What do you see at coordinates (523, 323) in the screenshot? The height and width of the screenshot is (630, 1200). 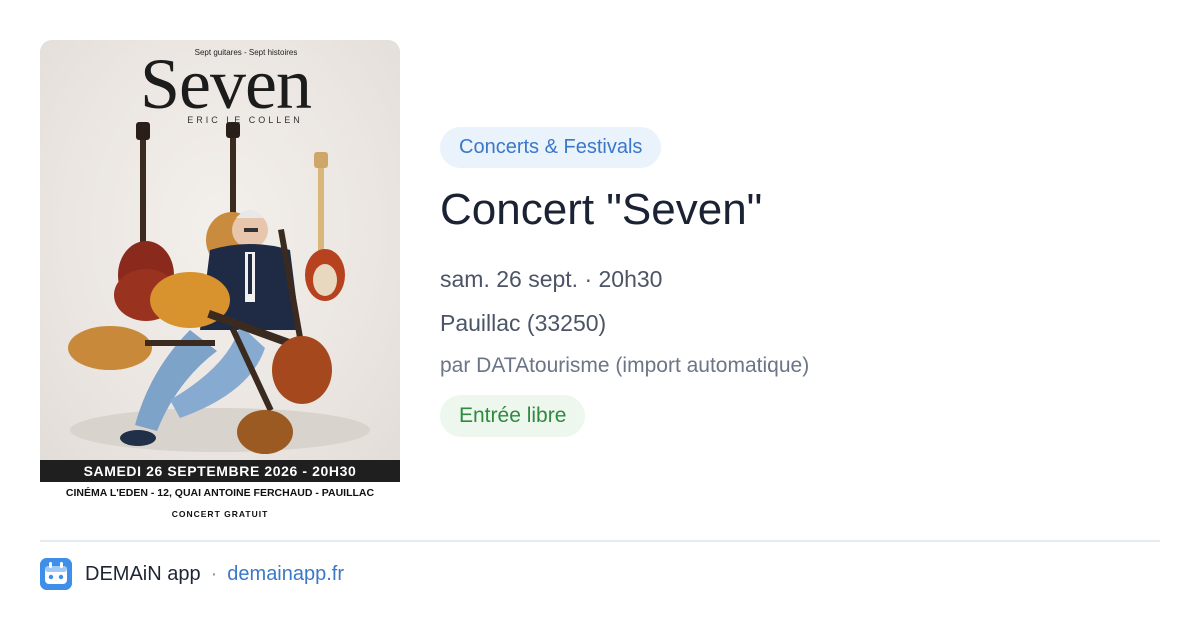 I see `event-location: Pauillac (33250)` at bounding box center [523, 323].